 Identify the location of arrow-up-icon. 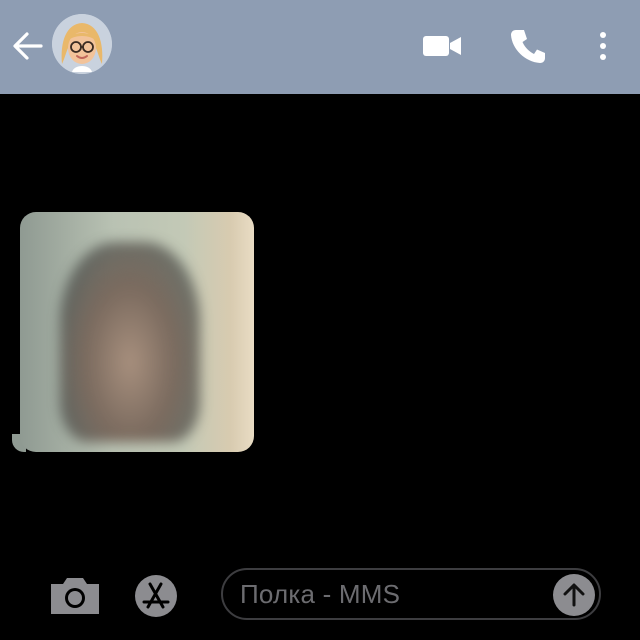
(574, 595).